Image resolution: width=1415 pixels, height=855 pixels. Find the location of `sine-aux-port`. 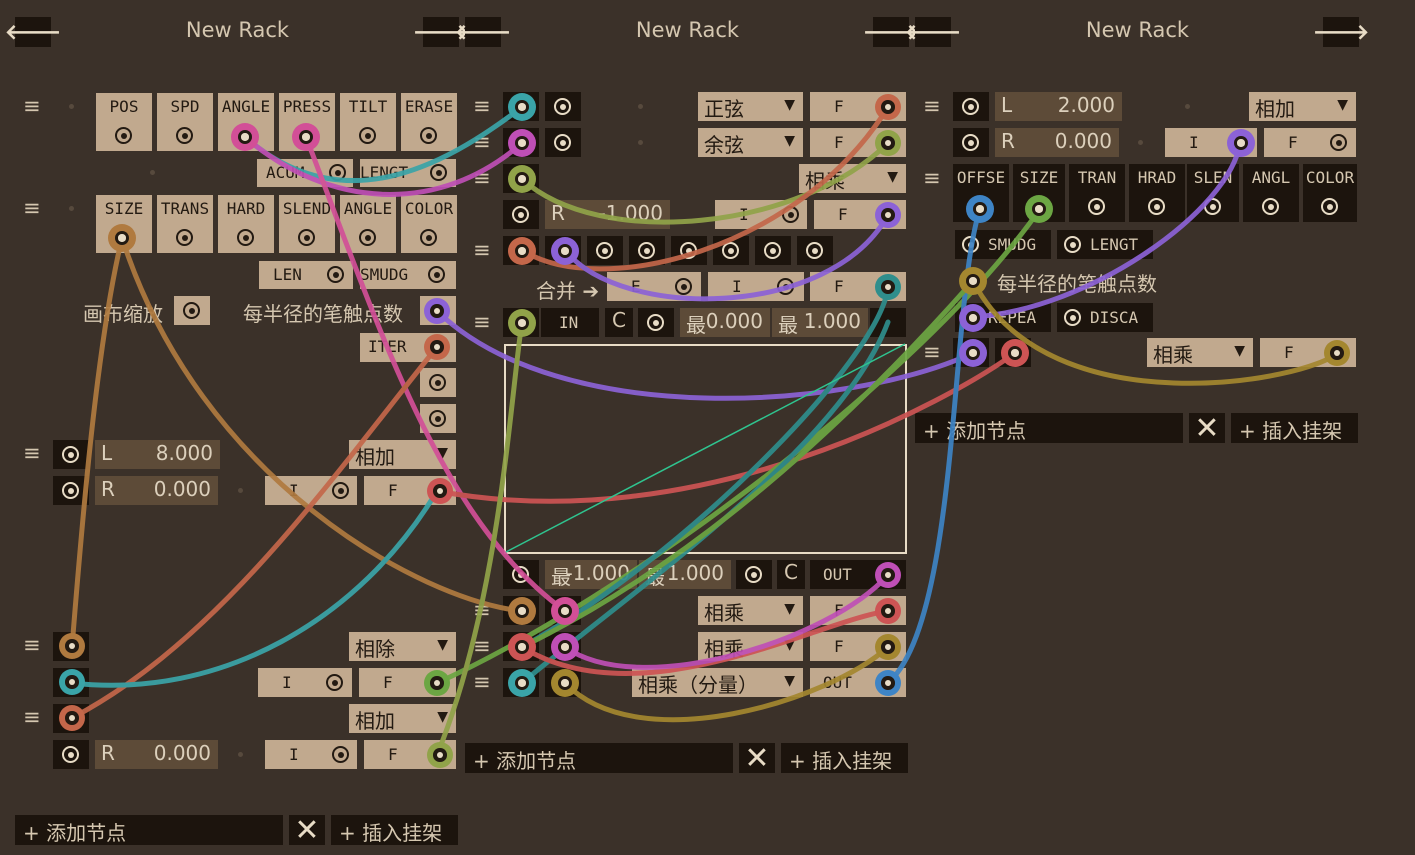

sine-aux-port is located at coordinates (563, 106).